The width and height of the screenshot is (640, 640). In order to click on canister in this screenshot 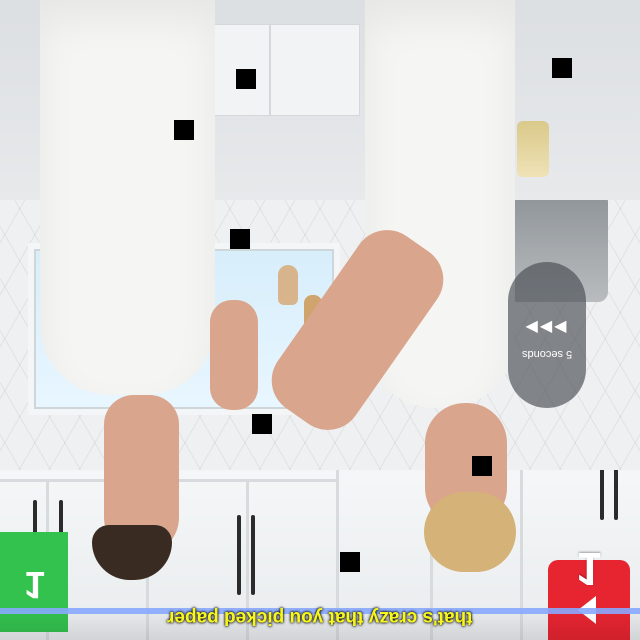, I will do `click(533, 149)`.